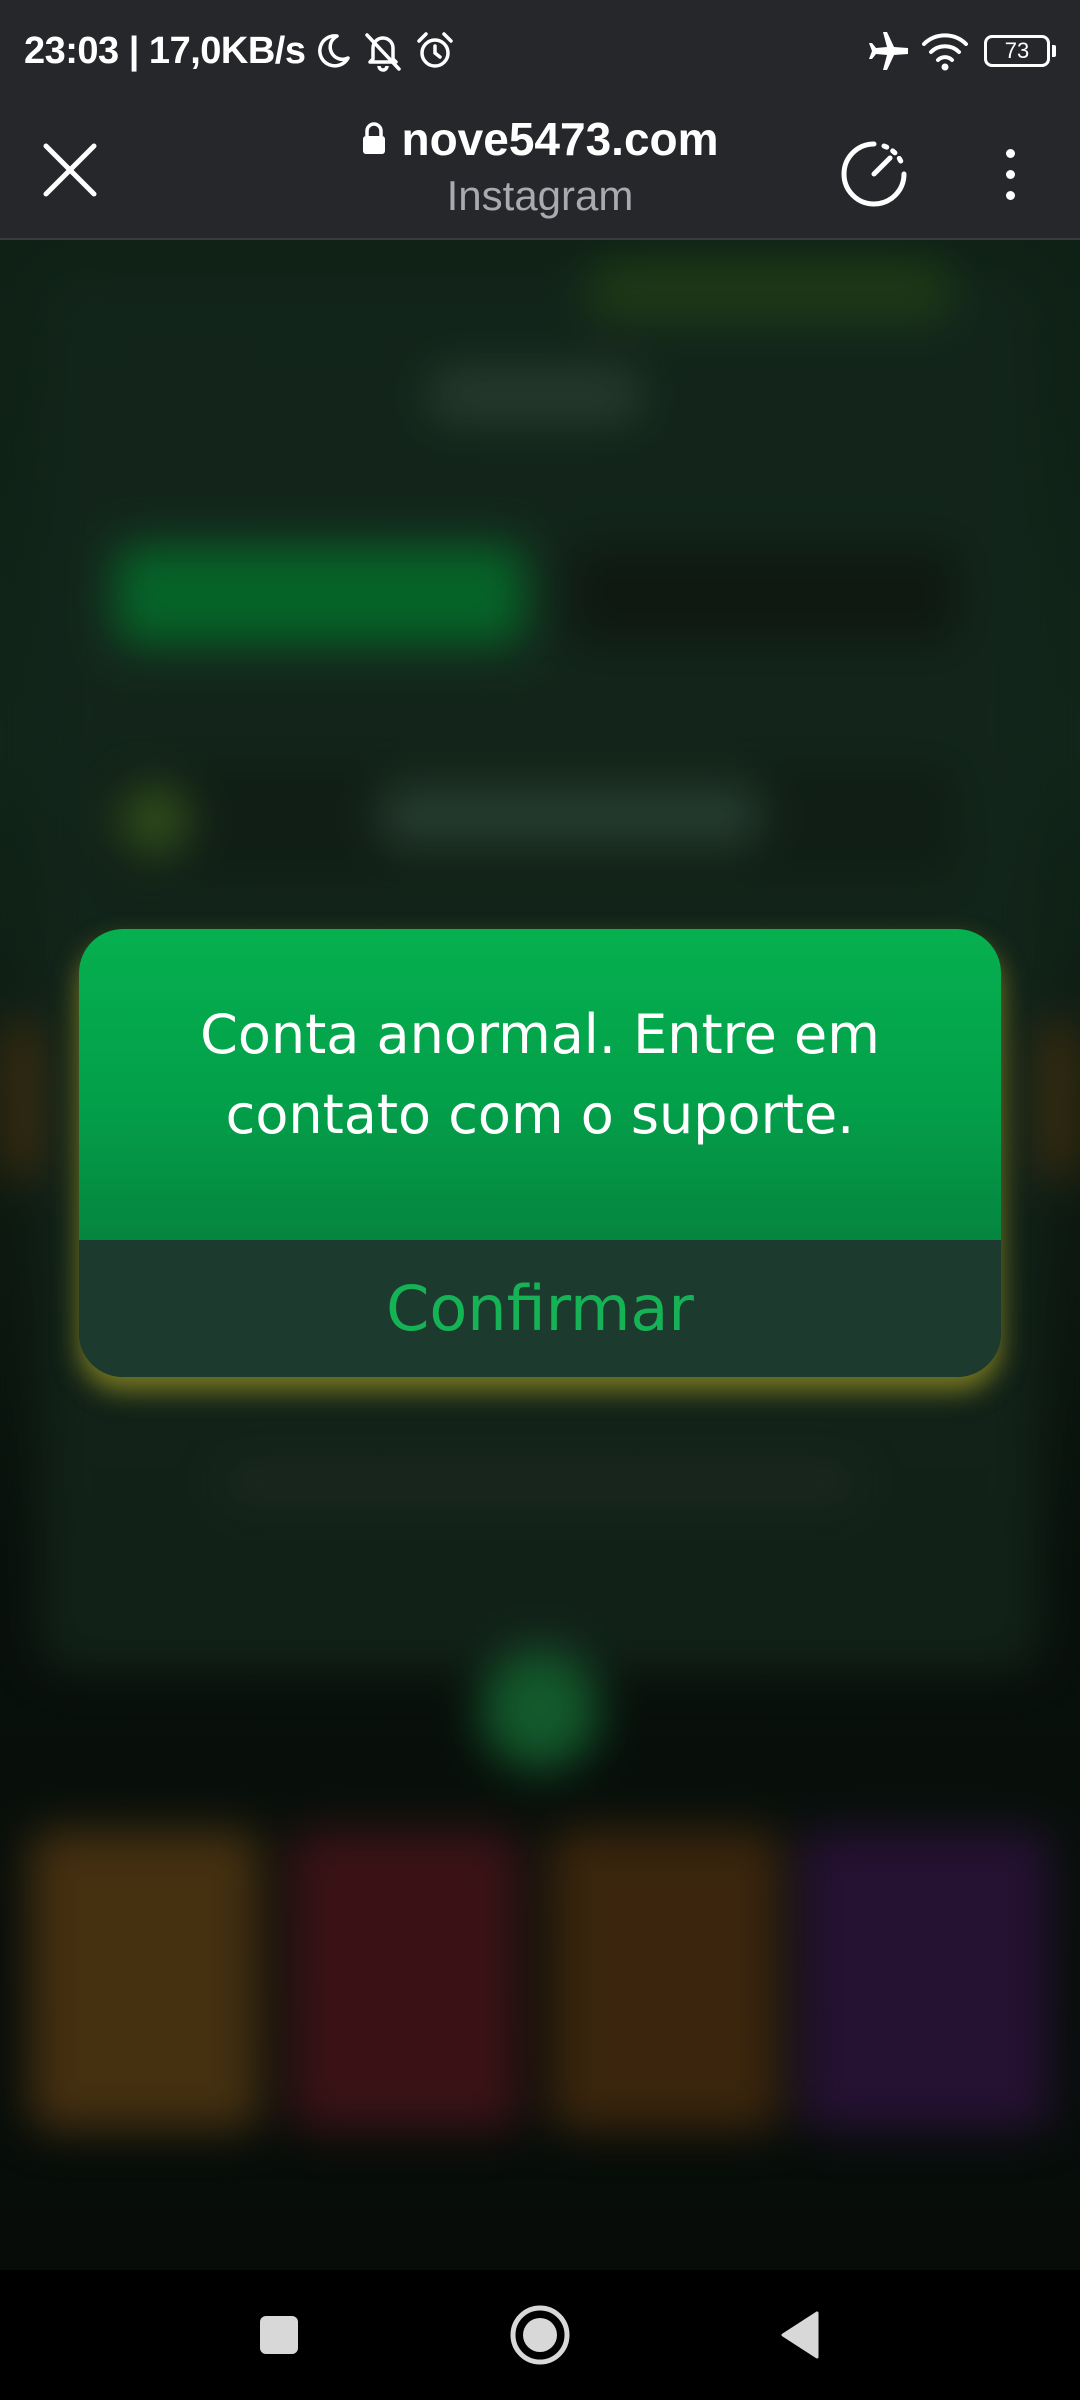  I want to click on system-navigation-bar, so click(540, 2335).